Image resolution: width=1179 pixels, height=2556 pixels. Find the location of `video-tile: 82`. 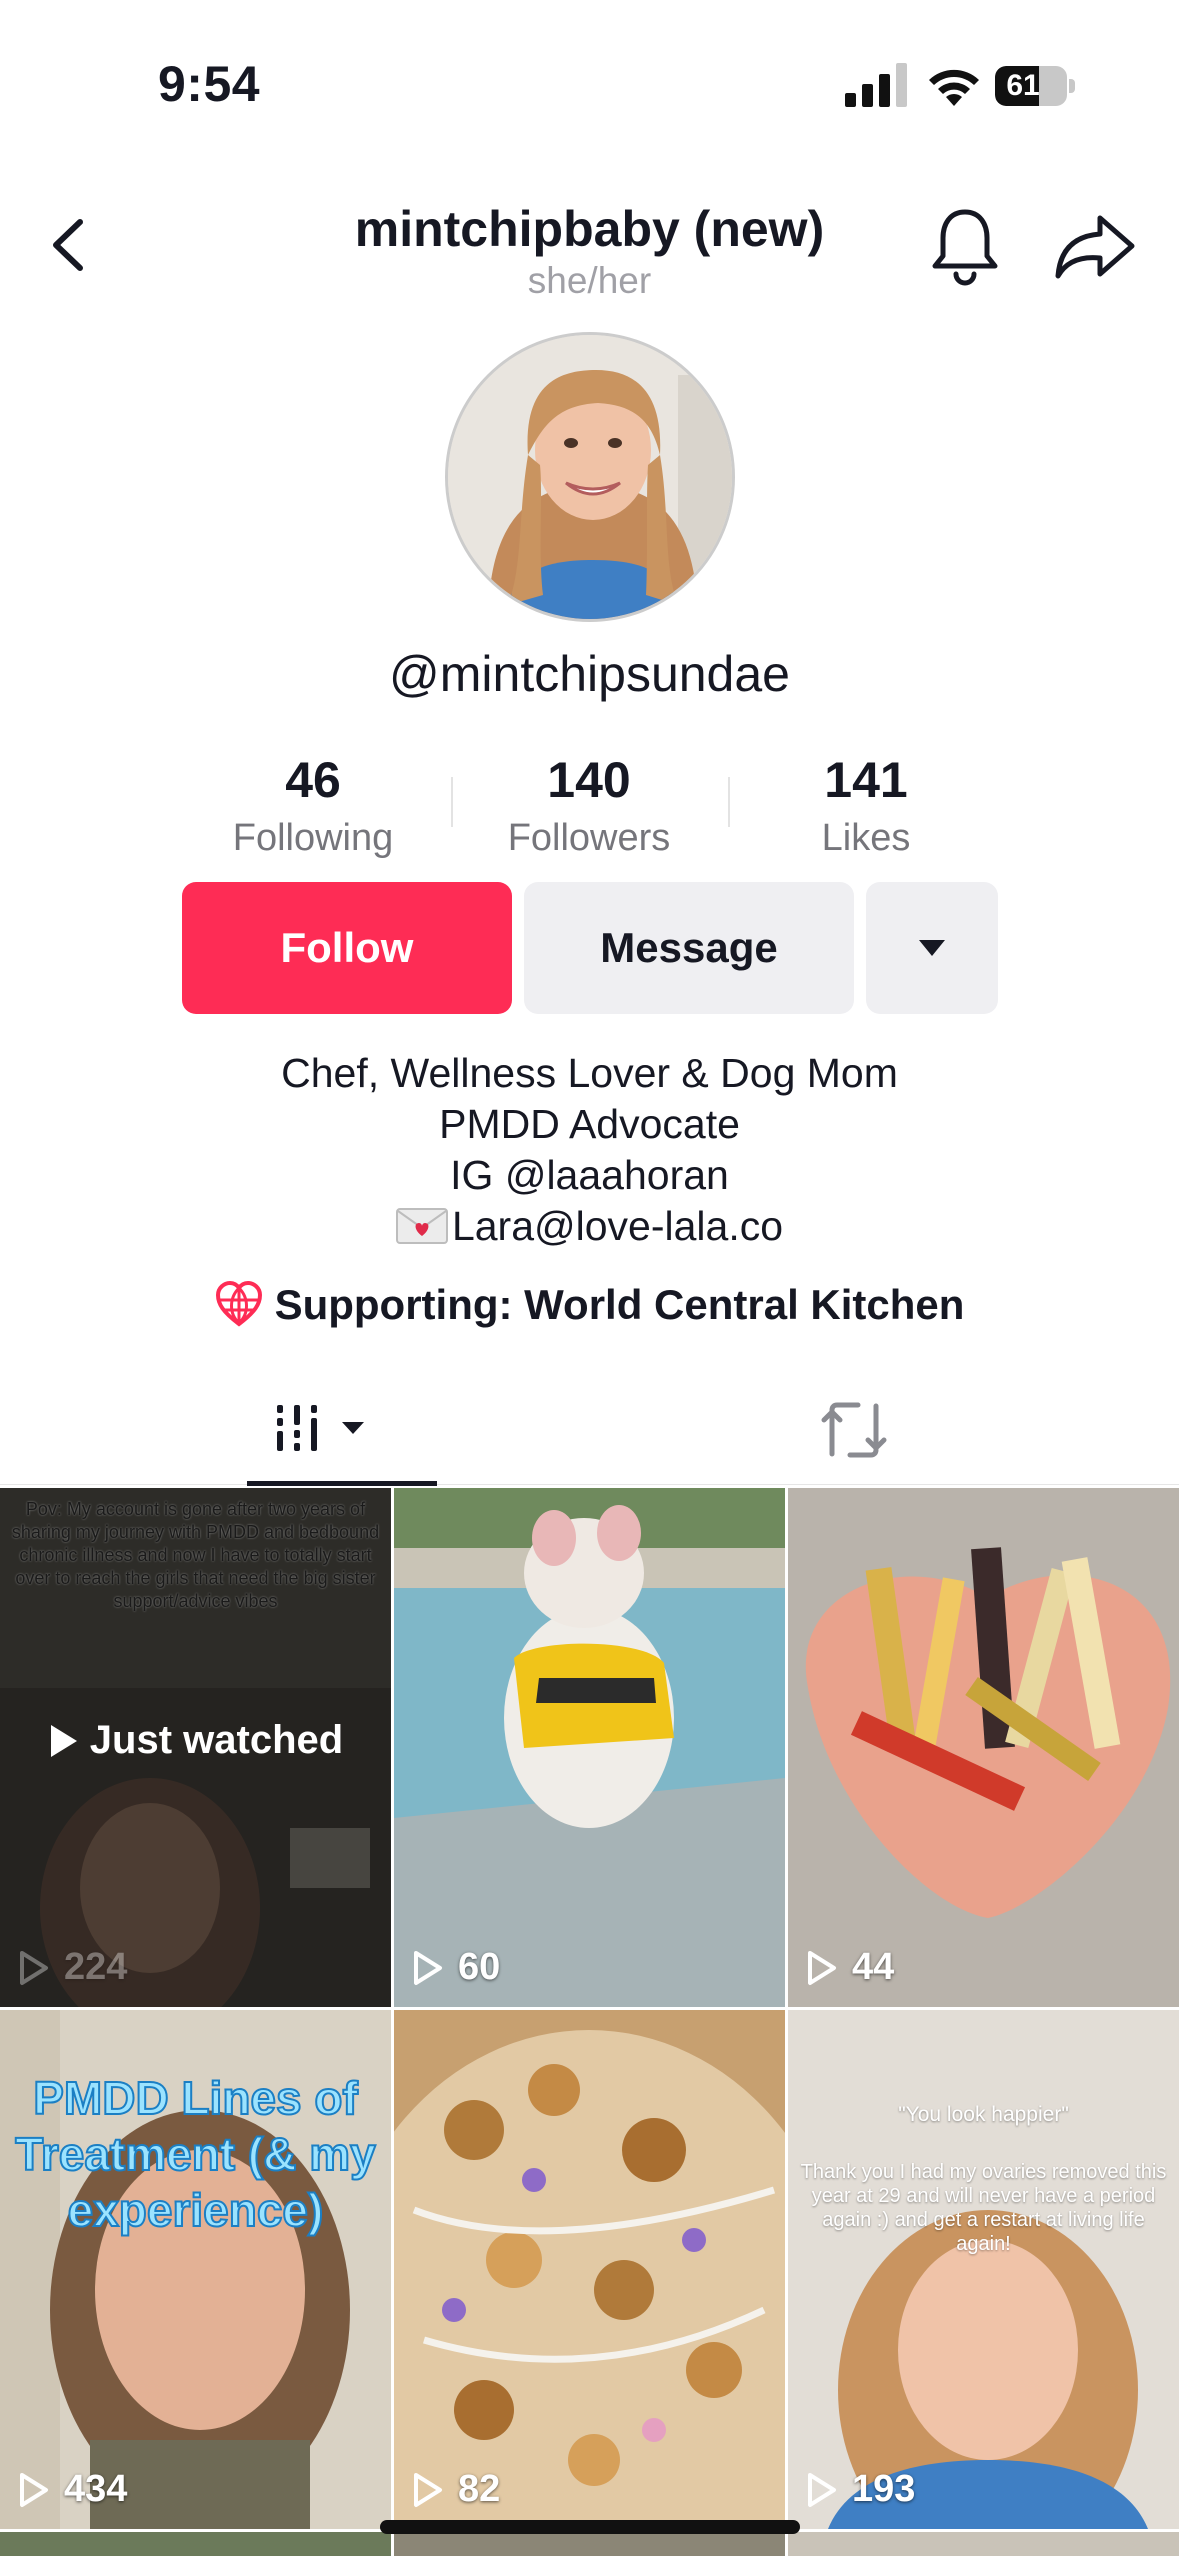

video-tile: 82 is located at coordinates (589, 2269).